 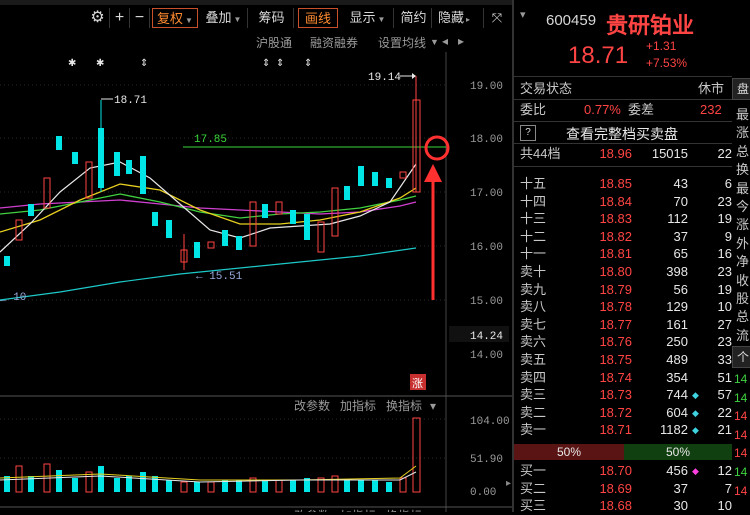 What do you see at coordinates (724, 359) in the screenshot?
I see `depth-cnt: 33` at bounding box center [724, 359].